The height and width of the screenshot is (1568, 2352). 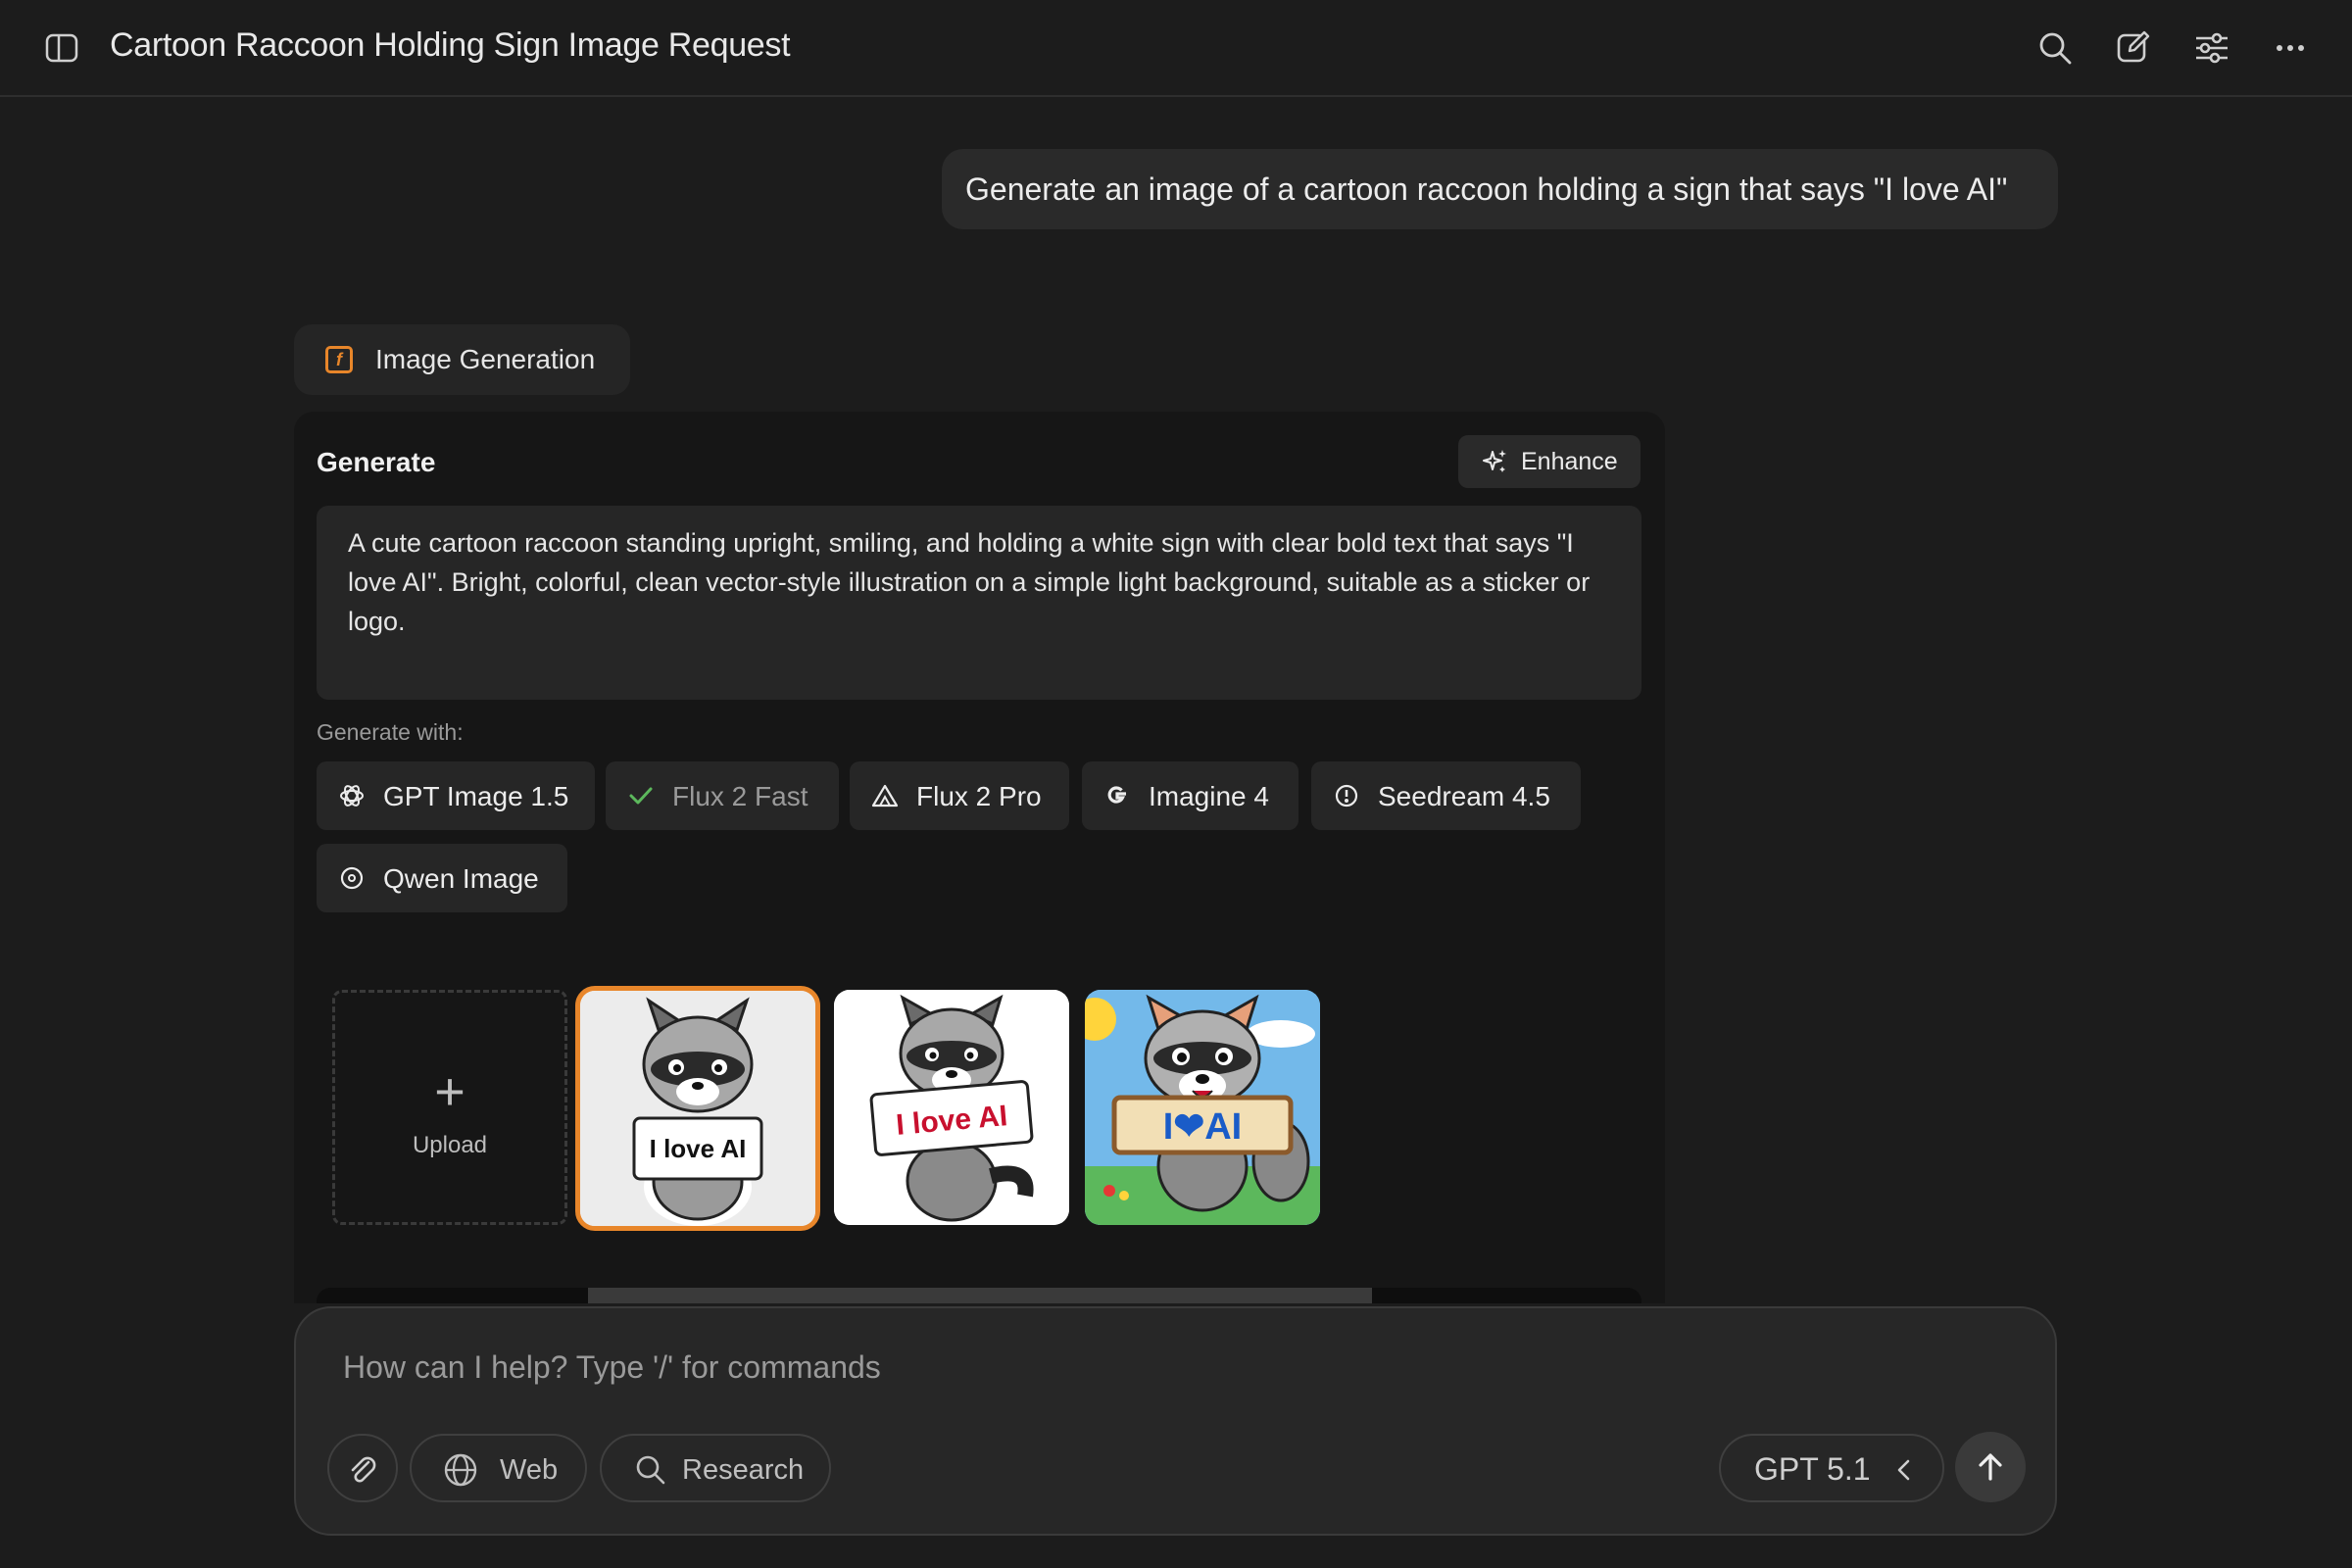 I want to click on qwen-icon, so click(x=352, y=878).